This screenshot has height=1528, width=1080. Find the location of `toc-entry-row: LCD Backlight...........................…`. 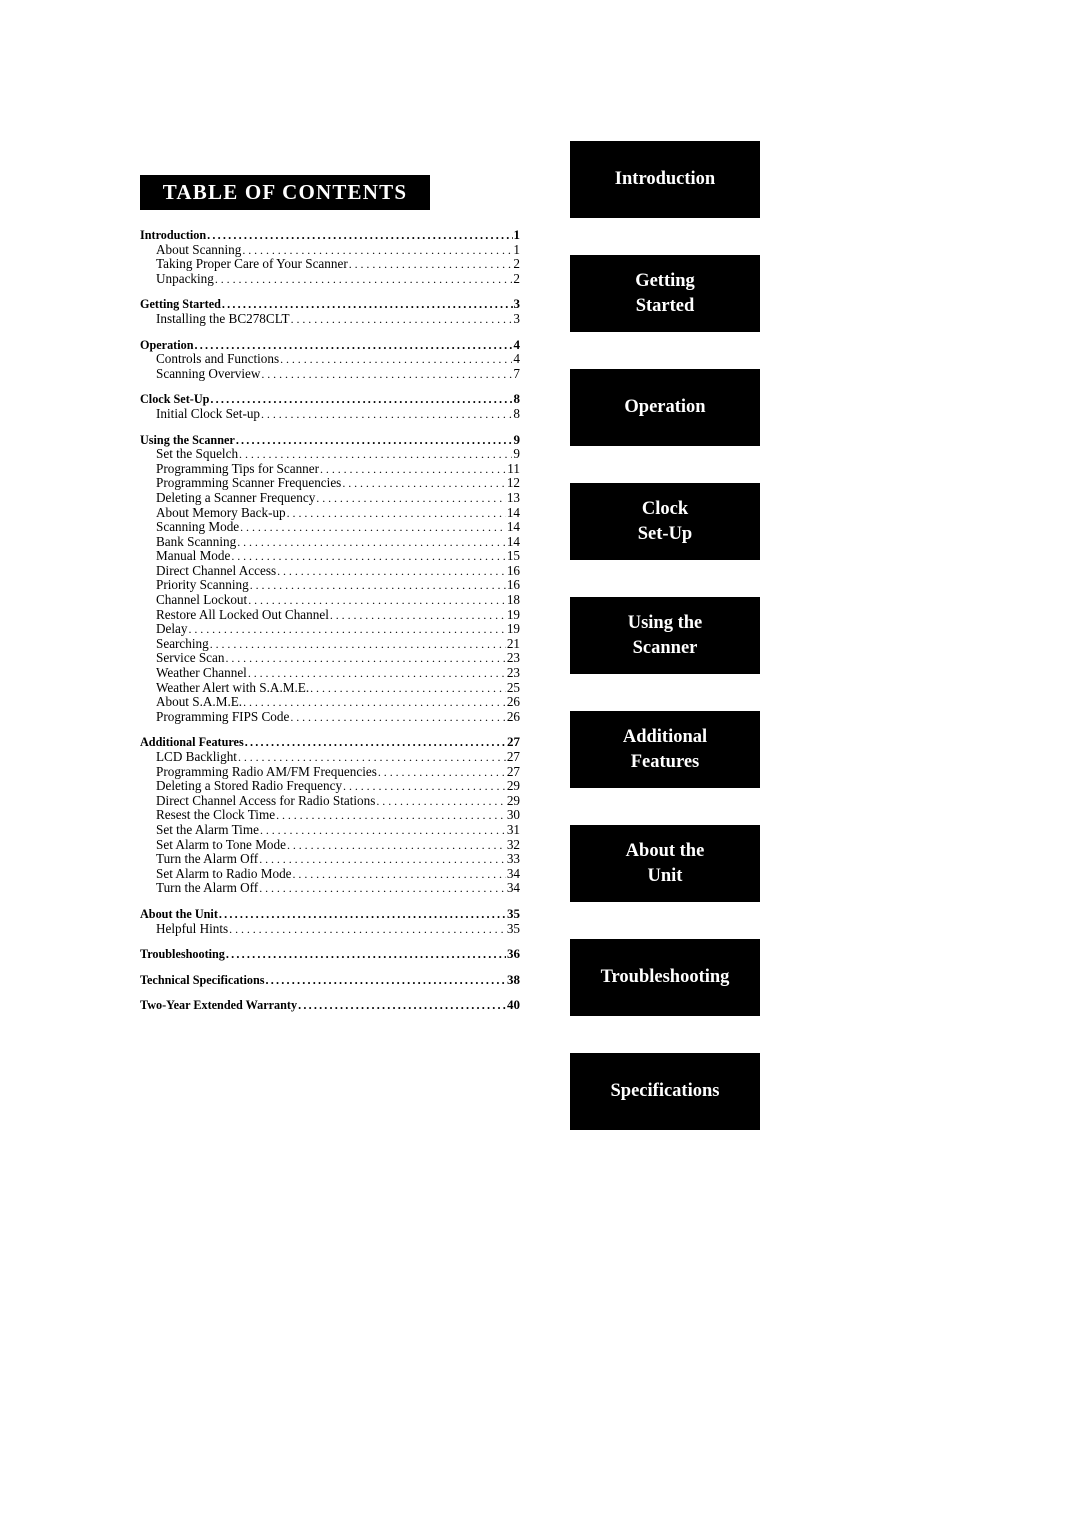

toc-entry-row: LCD Backlight...........................… is located at coordinates (330, 757).